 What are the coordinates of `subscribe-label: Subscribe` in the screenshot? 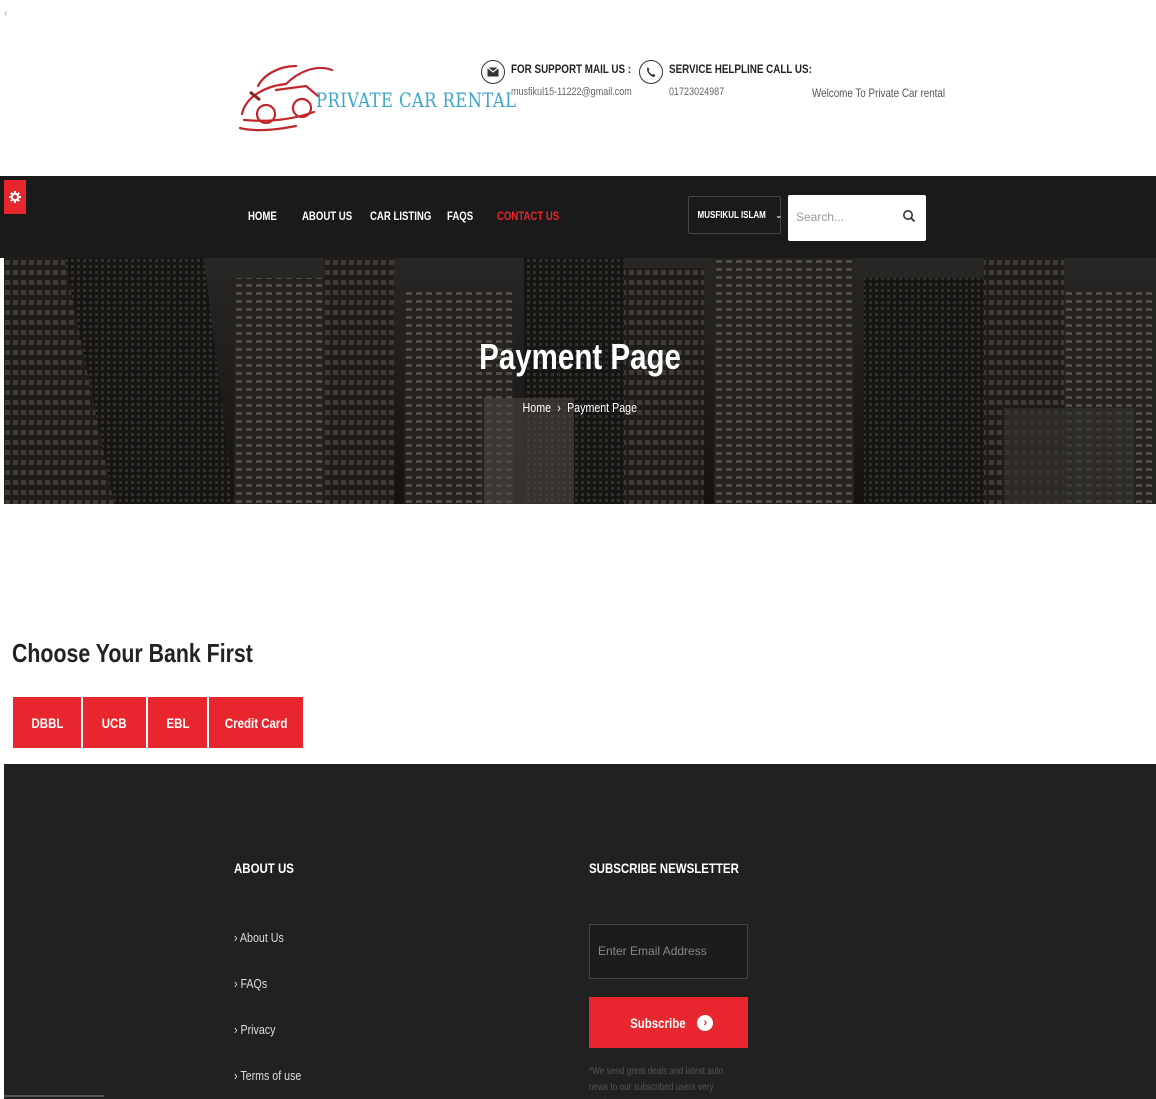 It's located at (657, 1022).